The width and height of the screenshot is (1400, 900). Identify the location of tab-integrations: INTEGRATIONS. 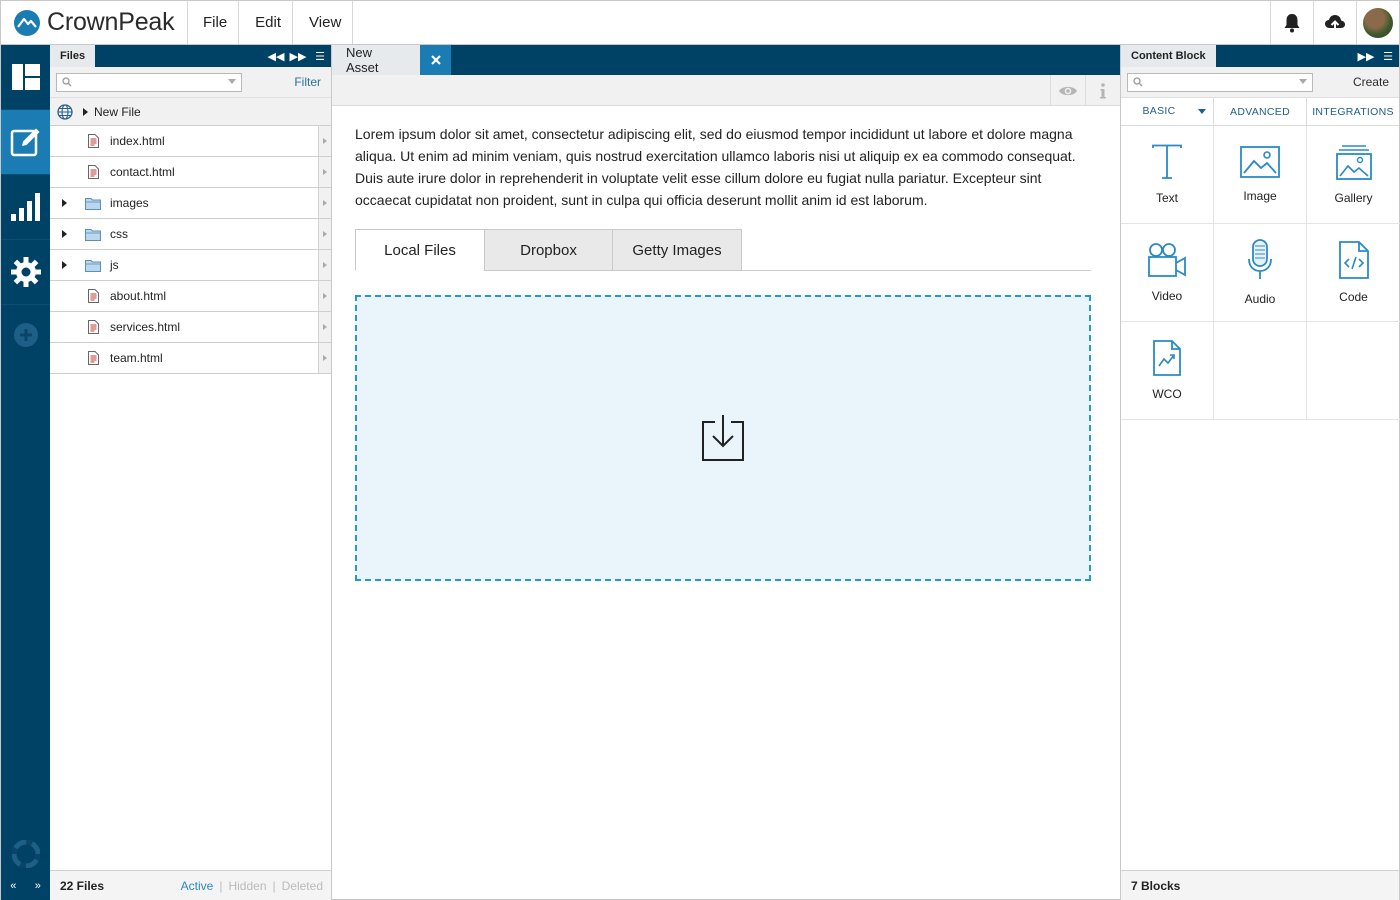
(1353, 111).